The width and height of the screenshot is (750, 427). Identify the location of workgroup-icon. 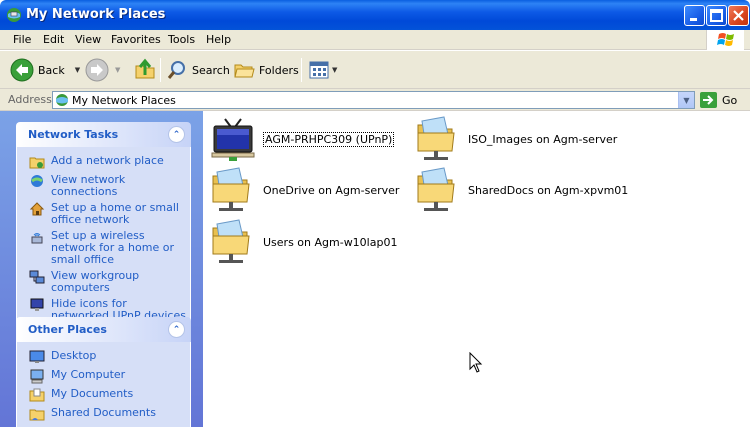
(37, 277).